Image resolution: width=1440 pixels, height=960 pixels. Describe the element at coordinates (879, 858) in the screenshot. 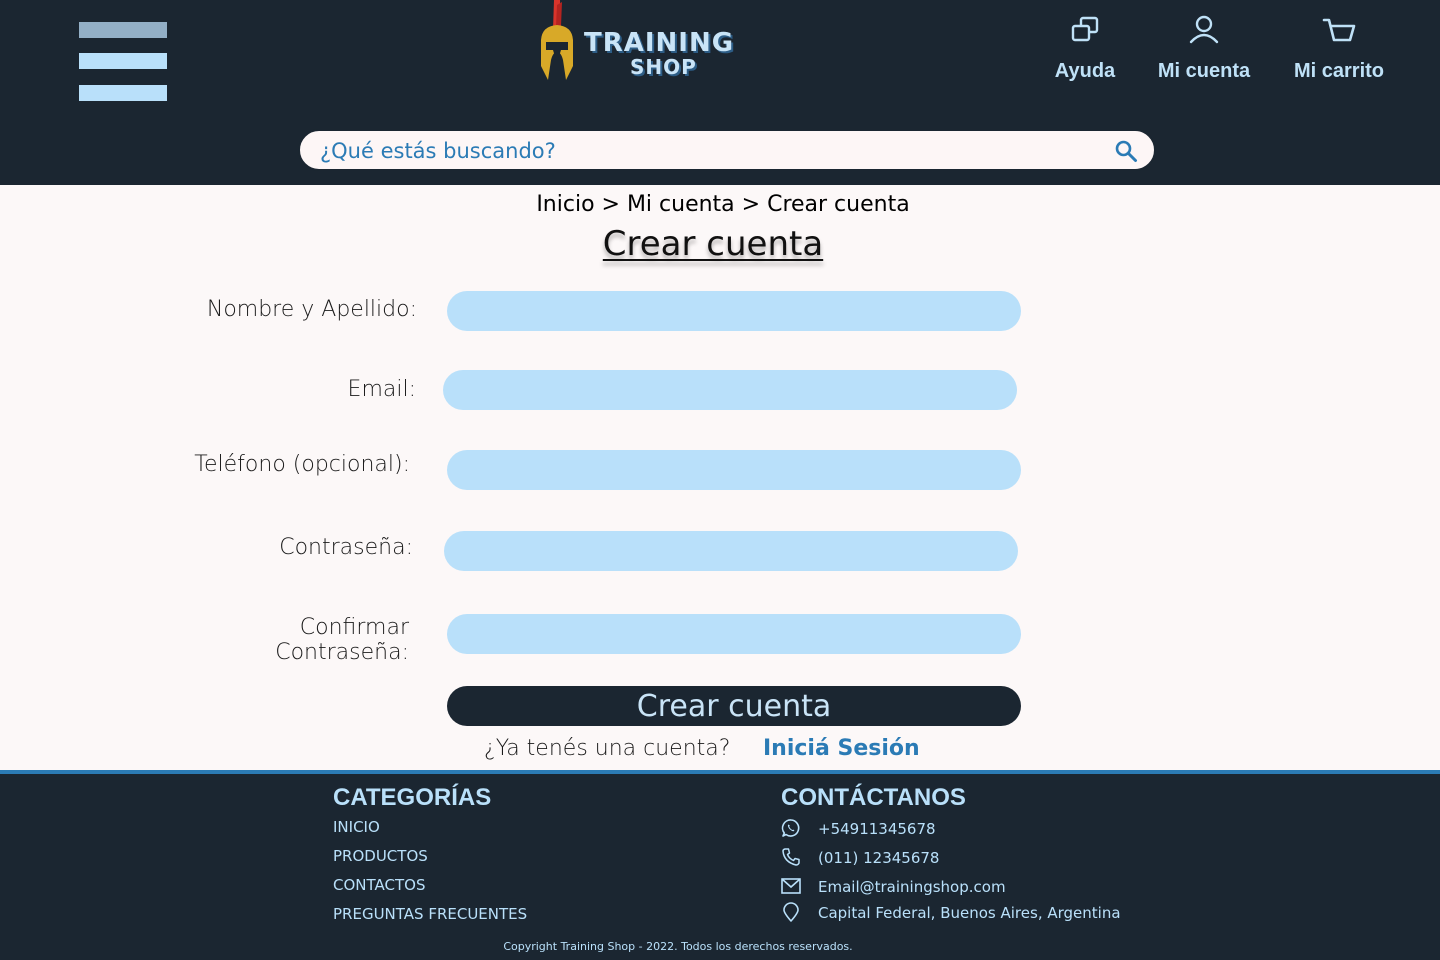

I see `contact-phone-text: (011) 12345678` at that location.